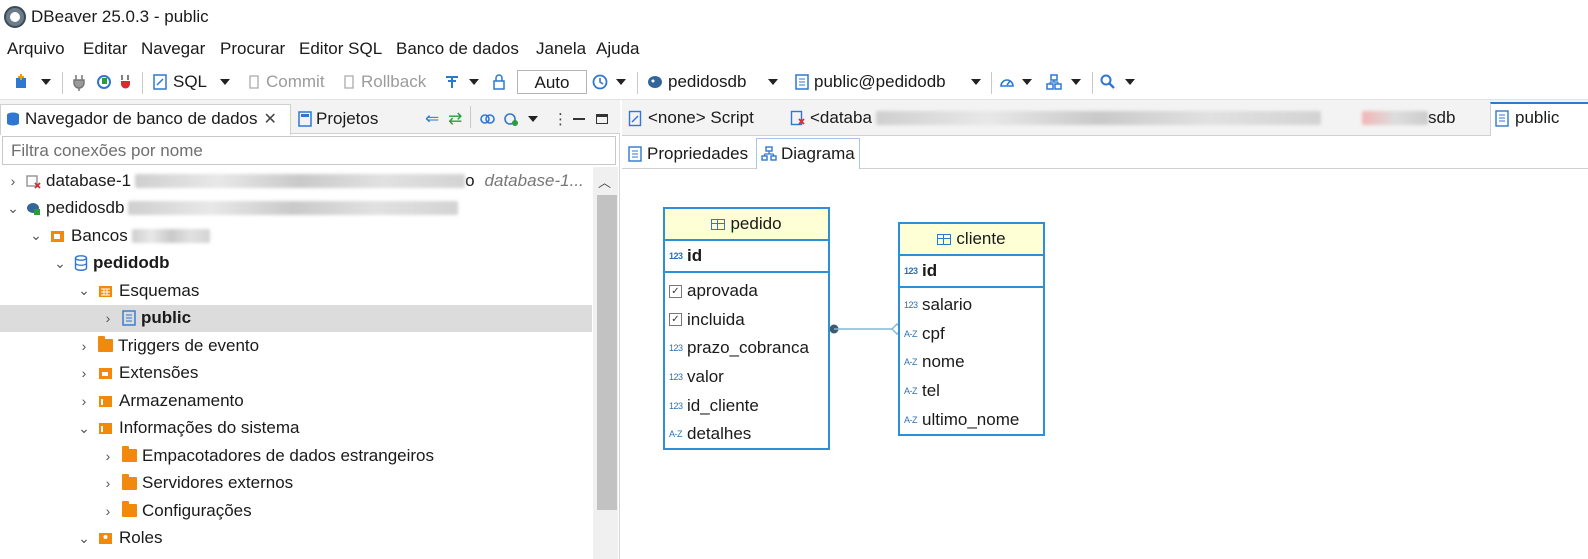 The width and height of the screenshot is (1588, 559). What do you see at coordinates (296, 263) in the screenshot?
I see `tree-node-pedidodb: ⌄ pedidodb` at bounding box center [296, 263].